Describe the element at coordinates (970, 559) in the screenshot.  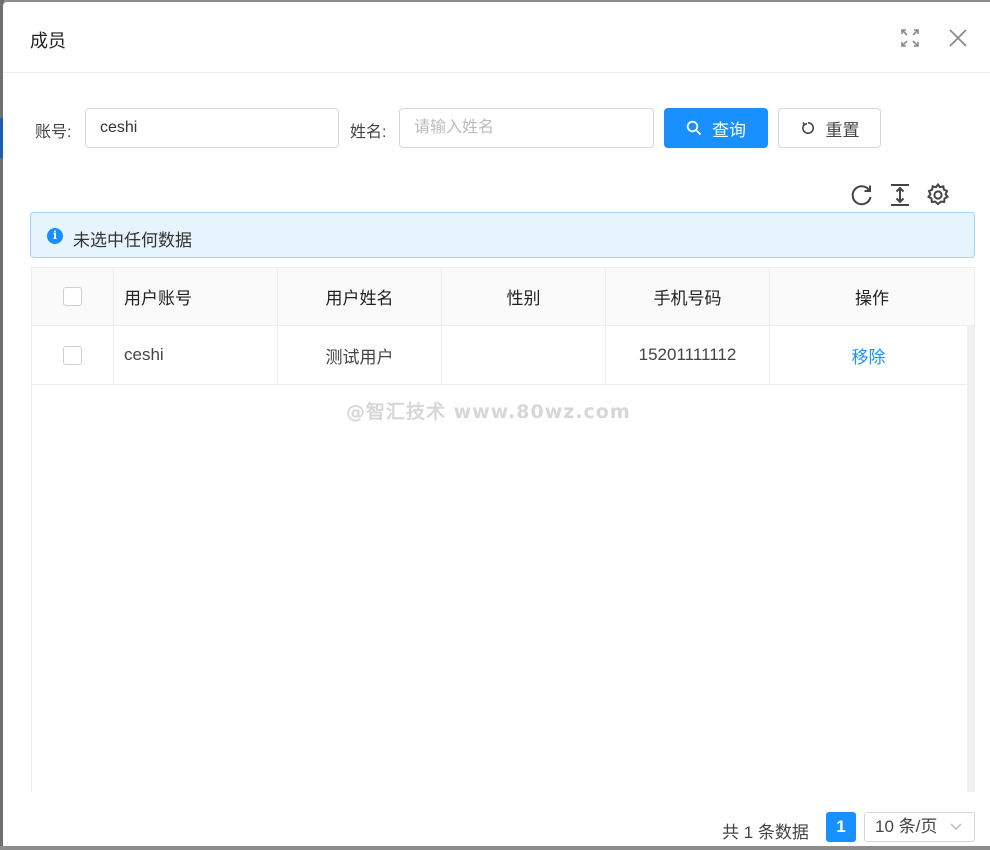
I see `table-scrollbar` at that location.